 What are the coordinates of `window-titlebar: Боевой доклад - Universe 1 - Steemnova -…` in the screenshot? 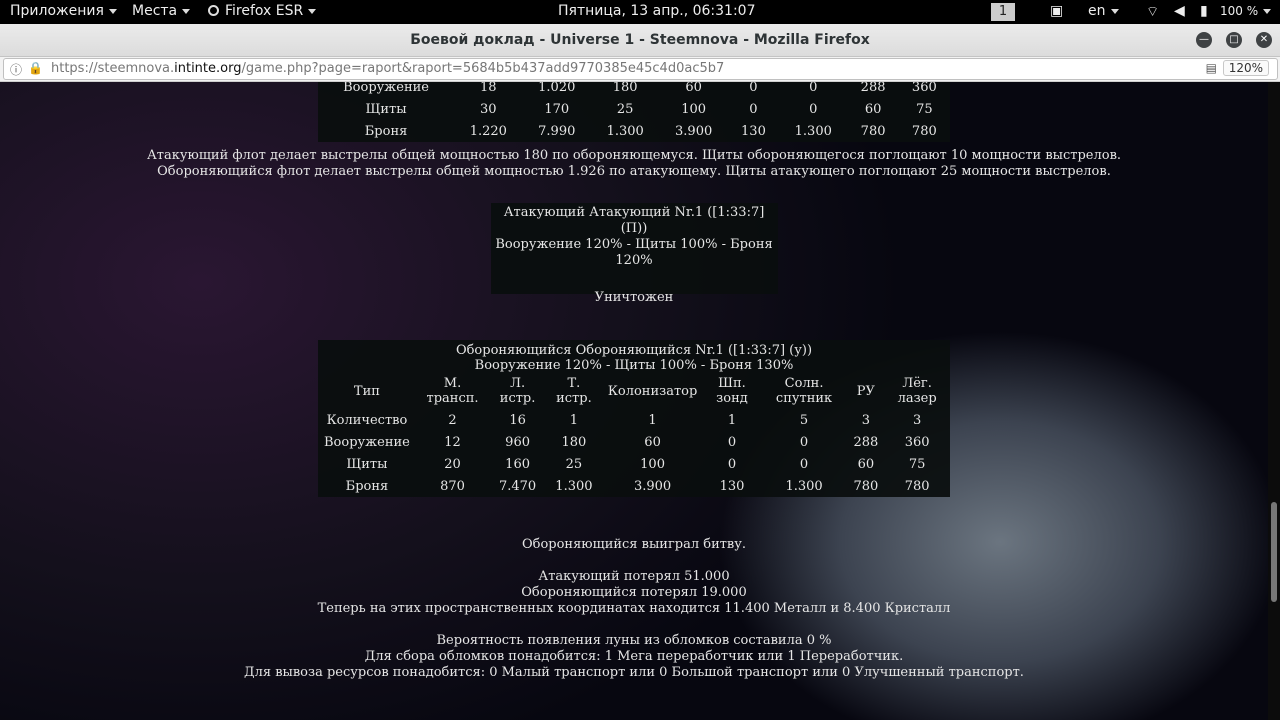 It's located at (640, 40).